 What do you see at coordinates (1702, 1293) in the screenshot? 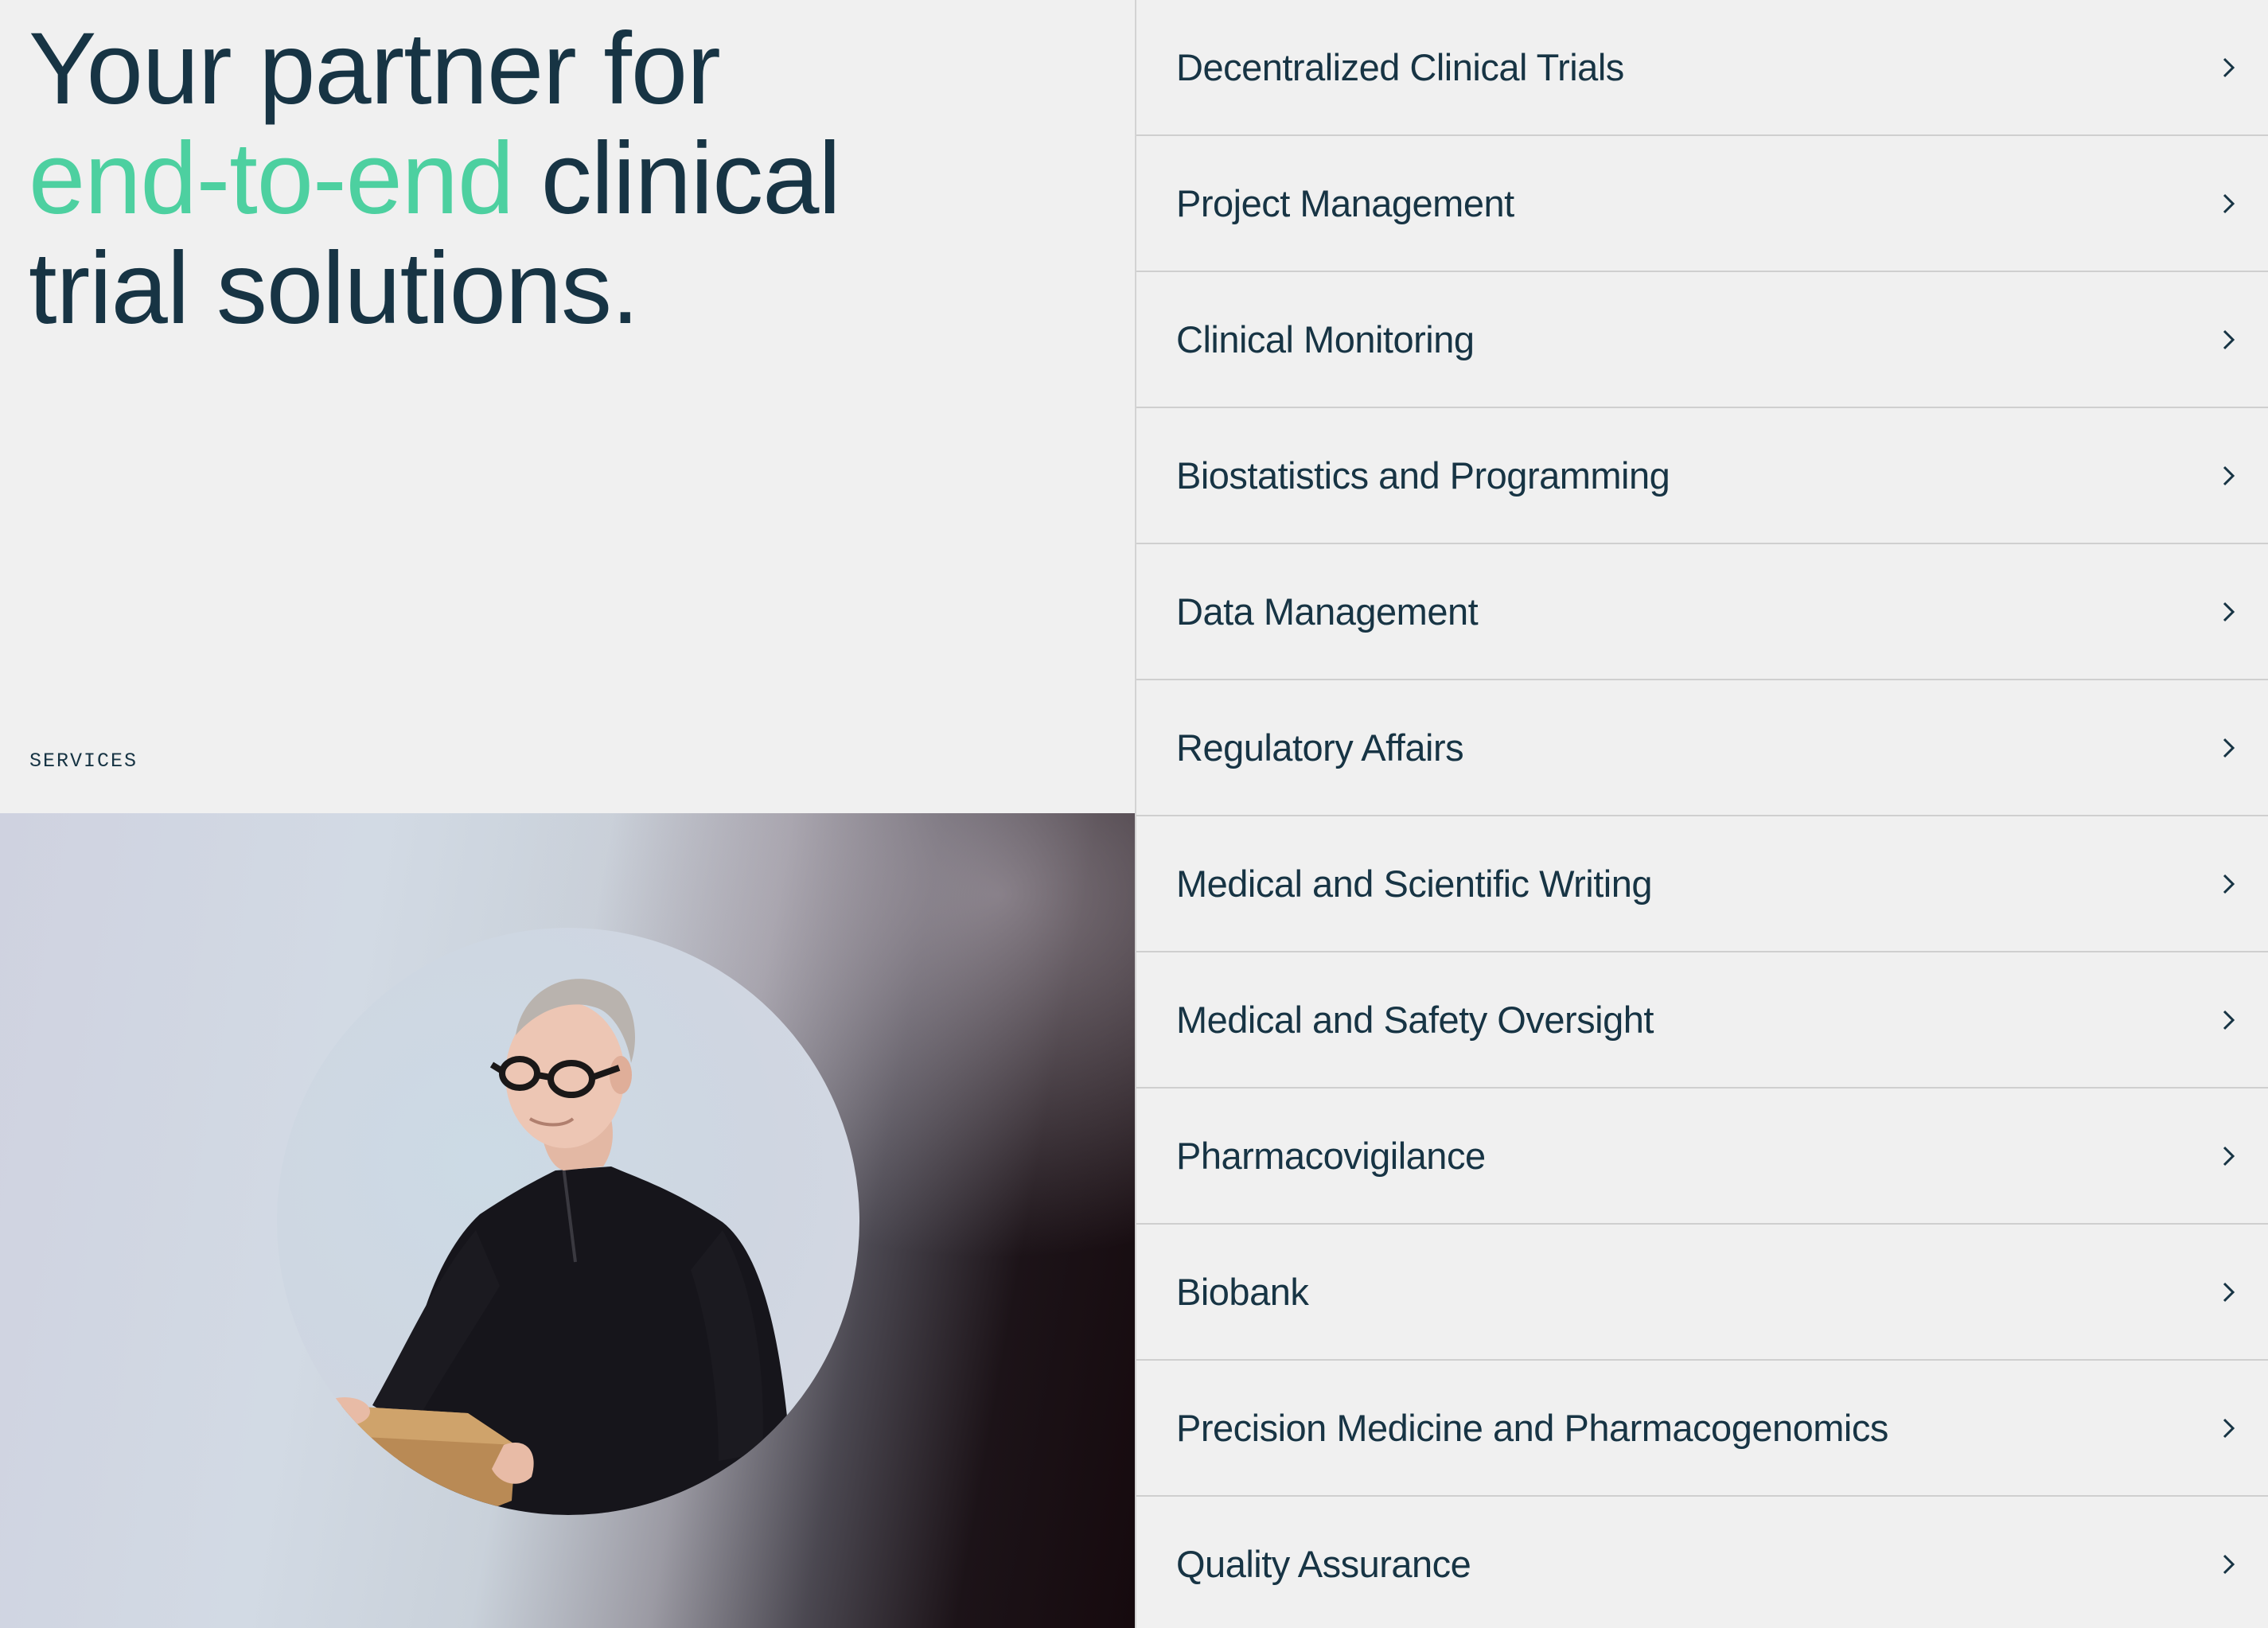
I see `service-item-biobank: Biobank` at bounding box center [1702, 1293].